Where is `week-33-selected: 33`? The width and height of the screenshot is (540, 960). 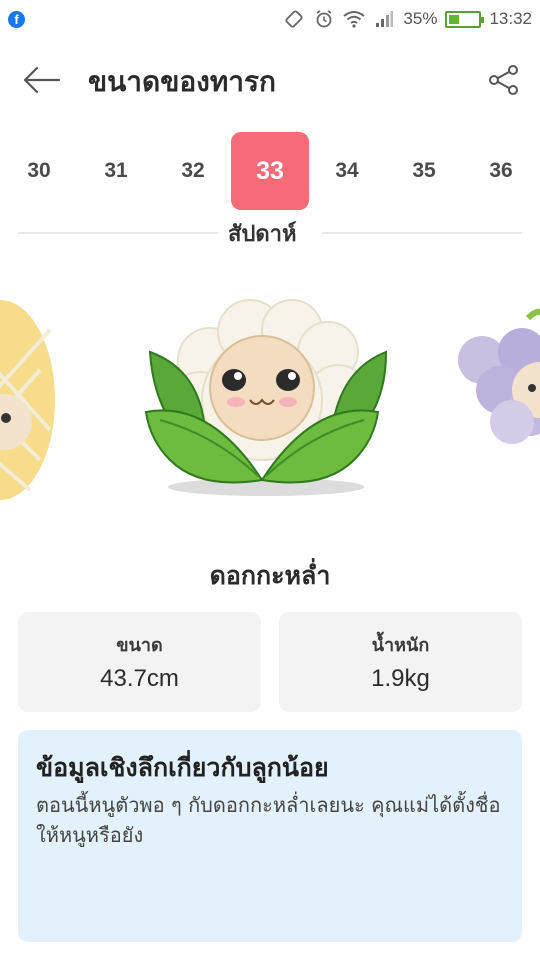
week-33-selected: 33 is located at coordinates (270, 171).